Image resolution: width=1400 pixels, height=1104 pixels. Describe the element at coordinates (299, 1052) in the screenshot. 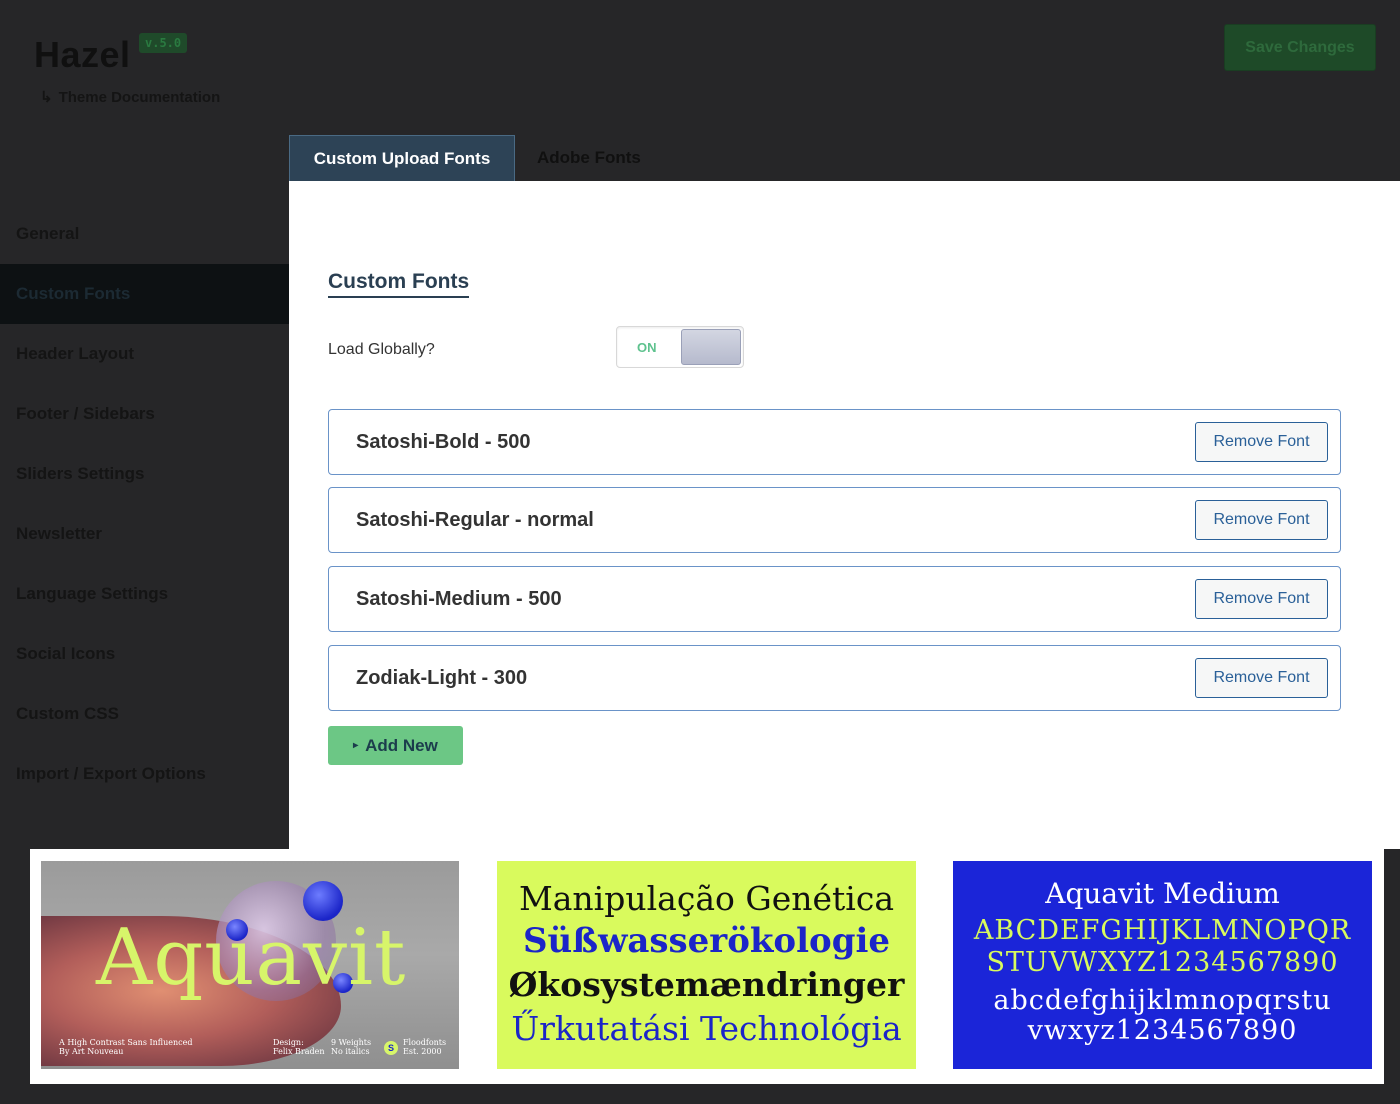

I see `poster-designer-line: Felix Braden` at that location.